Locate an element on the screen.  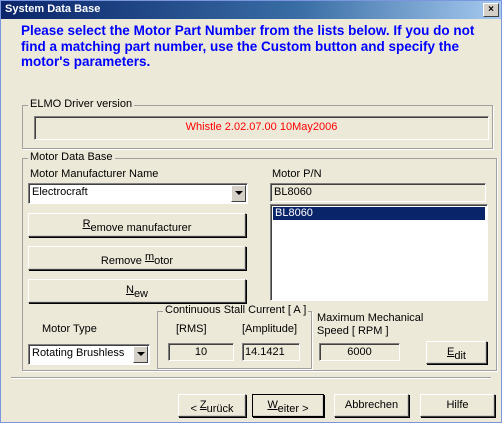
stall-current-legend: Continuous Stall Current [ A ] is located at coordinates (236, 310).